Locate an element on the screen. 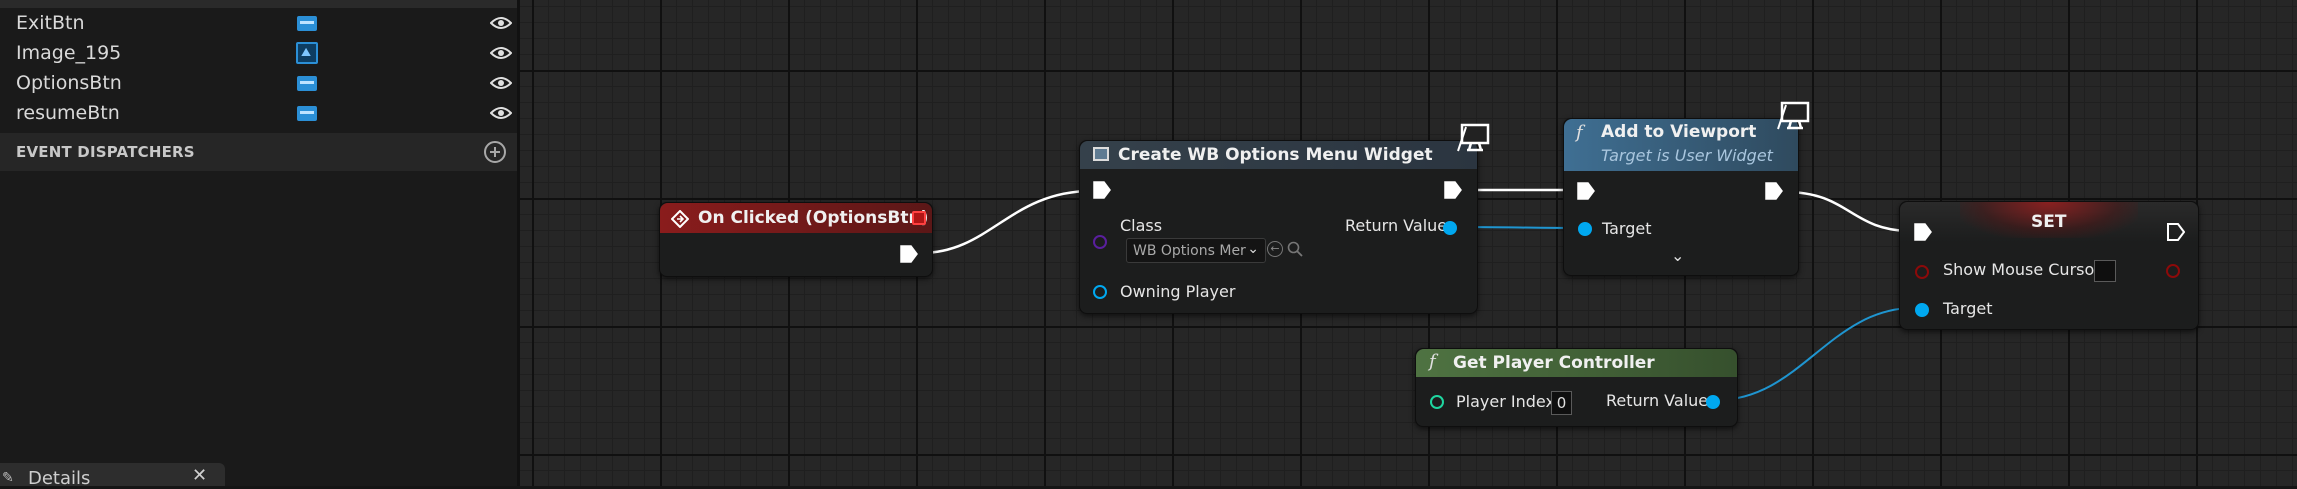 Image resolution: width=2297 pixels, height=489 pixels. class-select-dropdown: WB Options Mer ⌄ is located at coordinates (1196, 250).